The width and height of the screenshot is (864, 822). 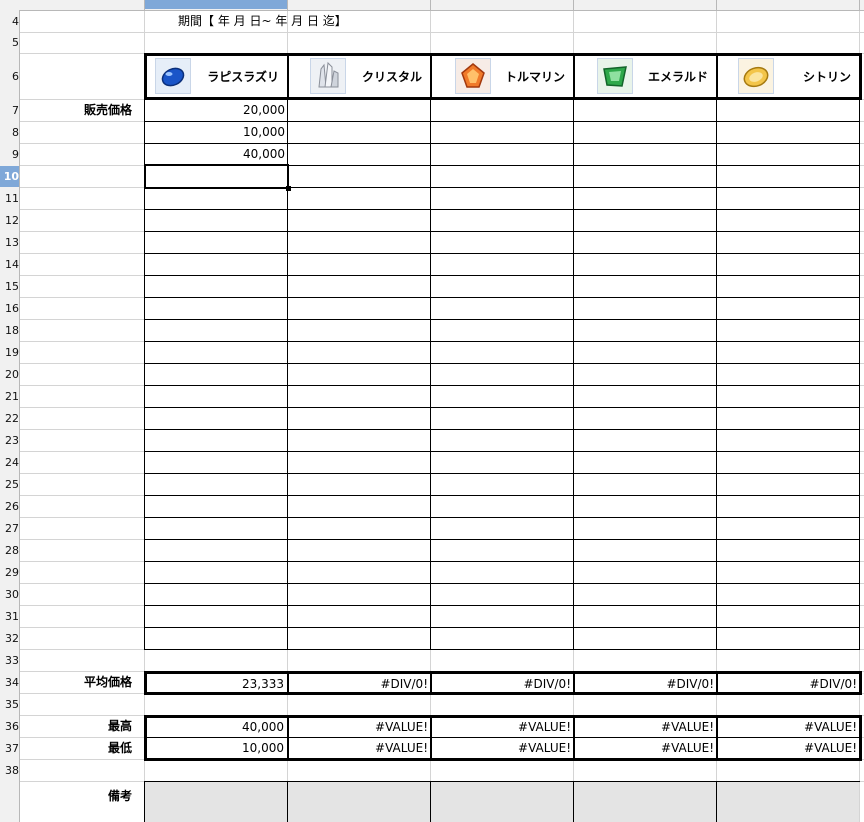 What do you see at coordinates (9, 76) in the screenshot?
I see `row-number: 6` at bounding box center [9, 76].